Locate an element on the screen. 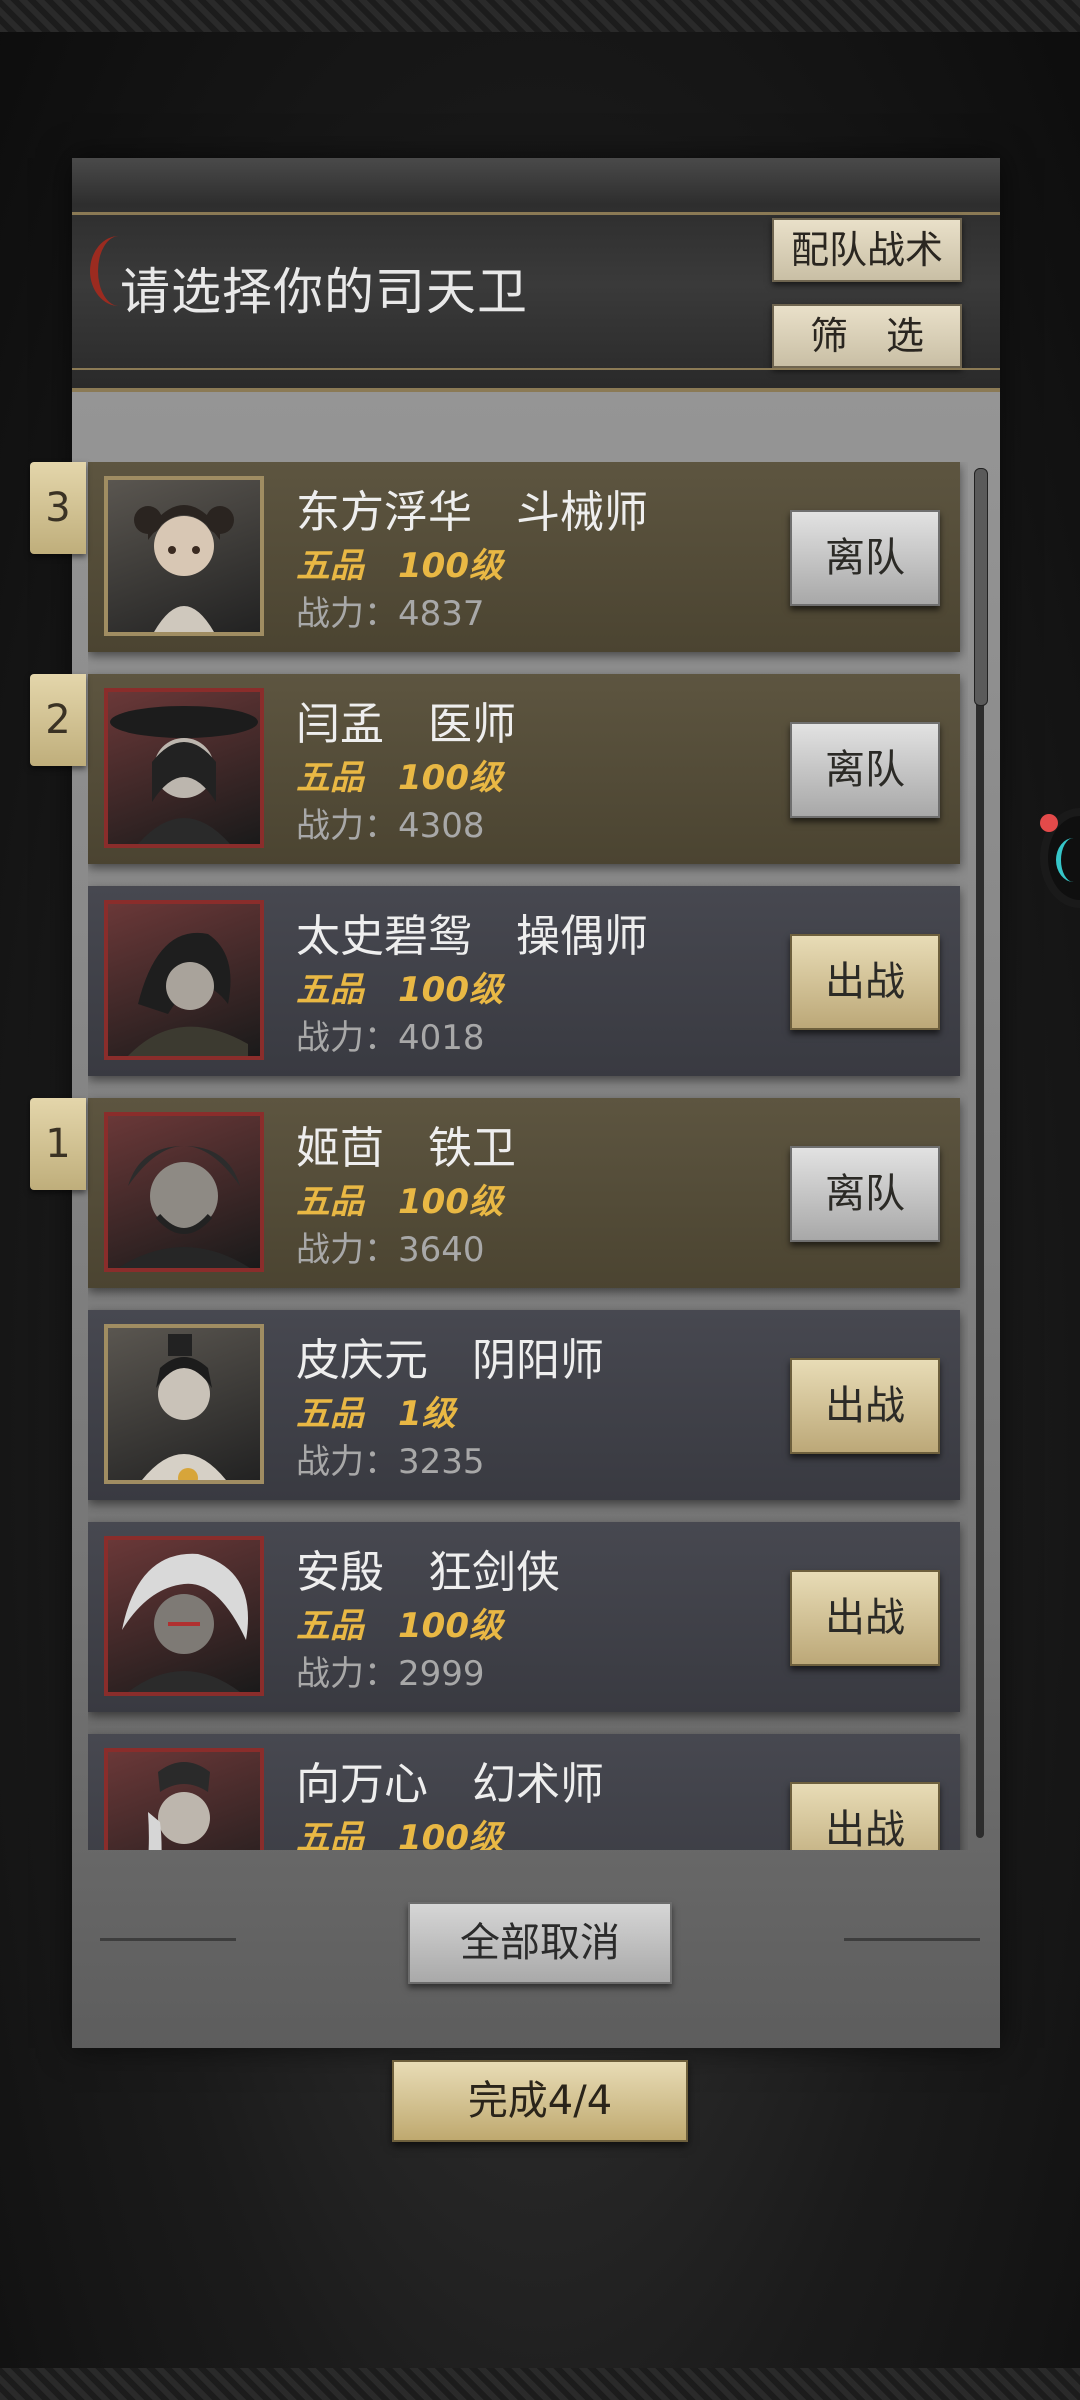 The height and width of the screenshot is (2400, 1080). character-name: 闫孟 医师 is located at coordinates (406, 724).